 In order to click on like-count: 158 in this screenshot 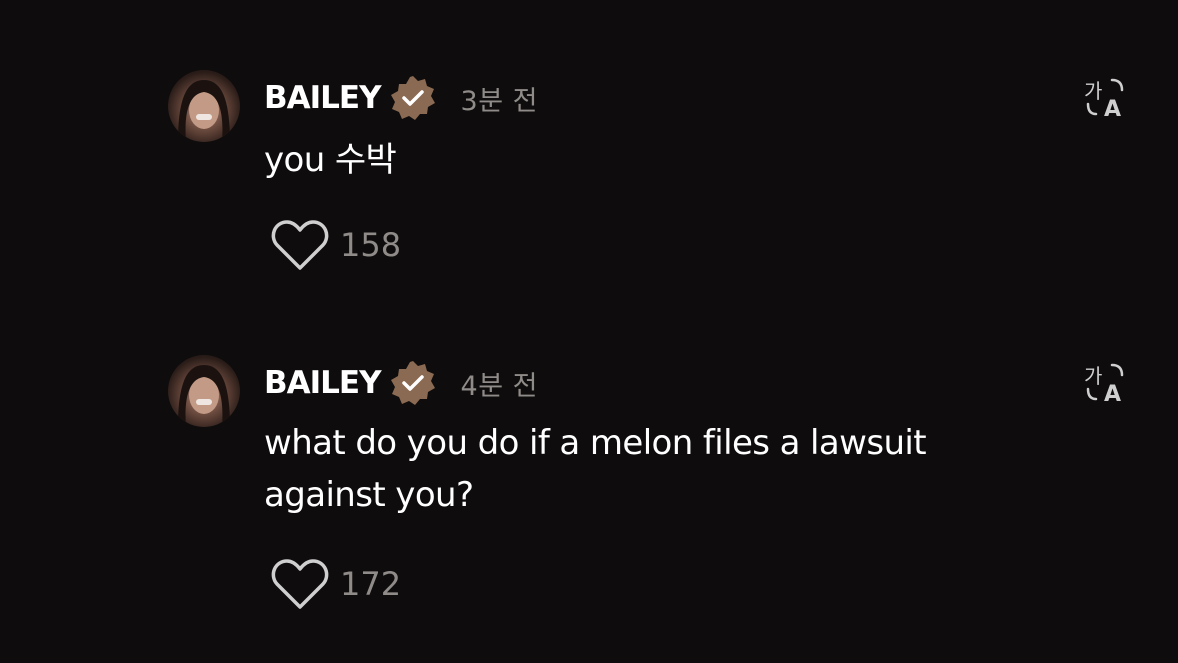, I will do `click(371, 245)`.